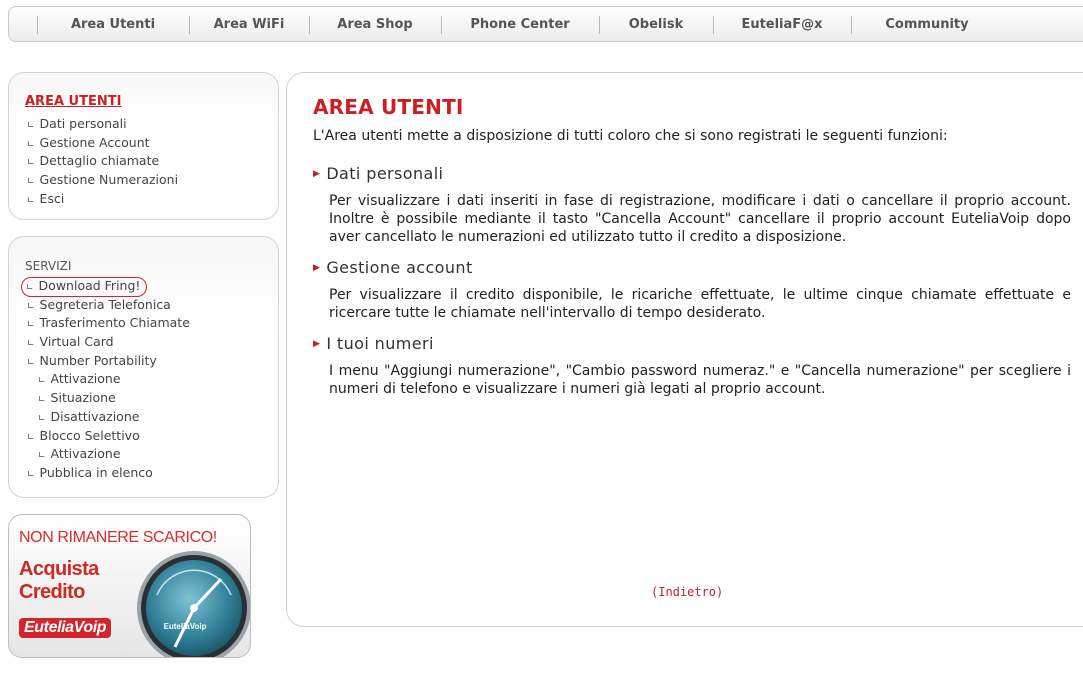 This screenshot has width=1083, height=673. Describe the element at coordinates (692, 343) in the screenshot. I see `section-title-i-tuoi-numeri: ▶ I tuoi numeri` at that location.